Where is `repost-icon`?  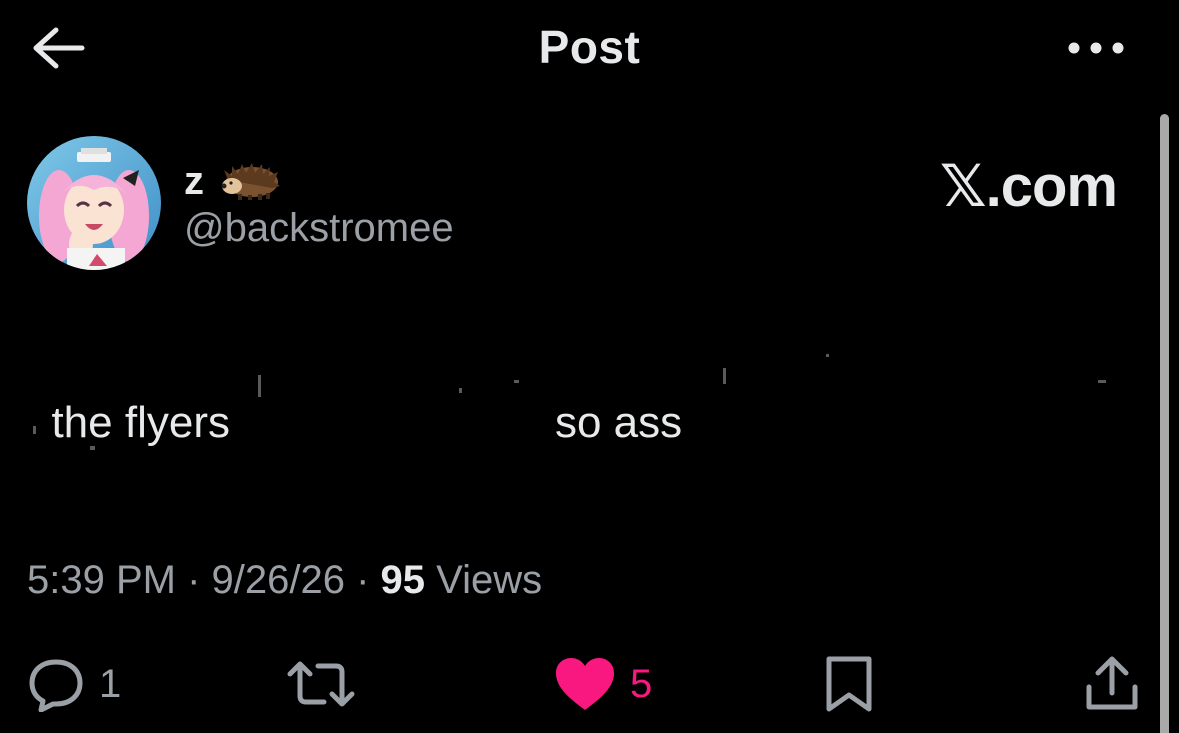
repost-icon is located at coordinates (321, 684).